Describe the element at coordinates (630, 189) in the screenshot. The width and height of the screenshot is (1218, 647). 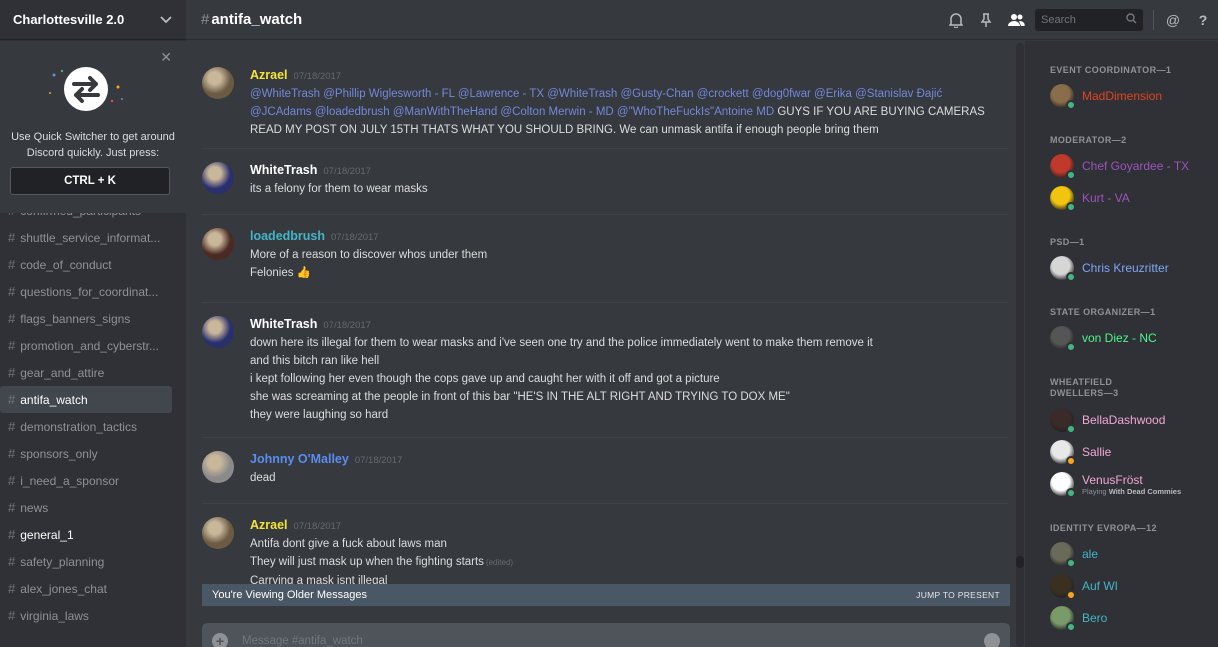
I see `message-line: its a felony for them to wear masks` at that location.